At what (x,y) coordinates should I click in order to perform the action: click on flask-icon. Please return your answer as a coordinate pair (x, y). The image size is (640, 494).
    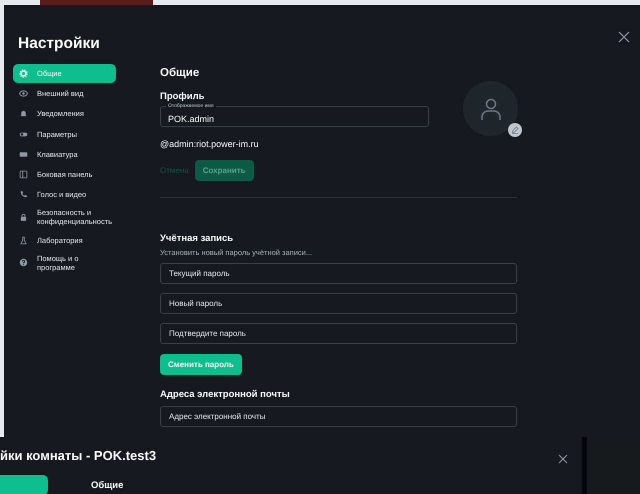
    Looking at the image, I should click on (23, 240).